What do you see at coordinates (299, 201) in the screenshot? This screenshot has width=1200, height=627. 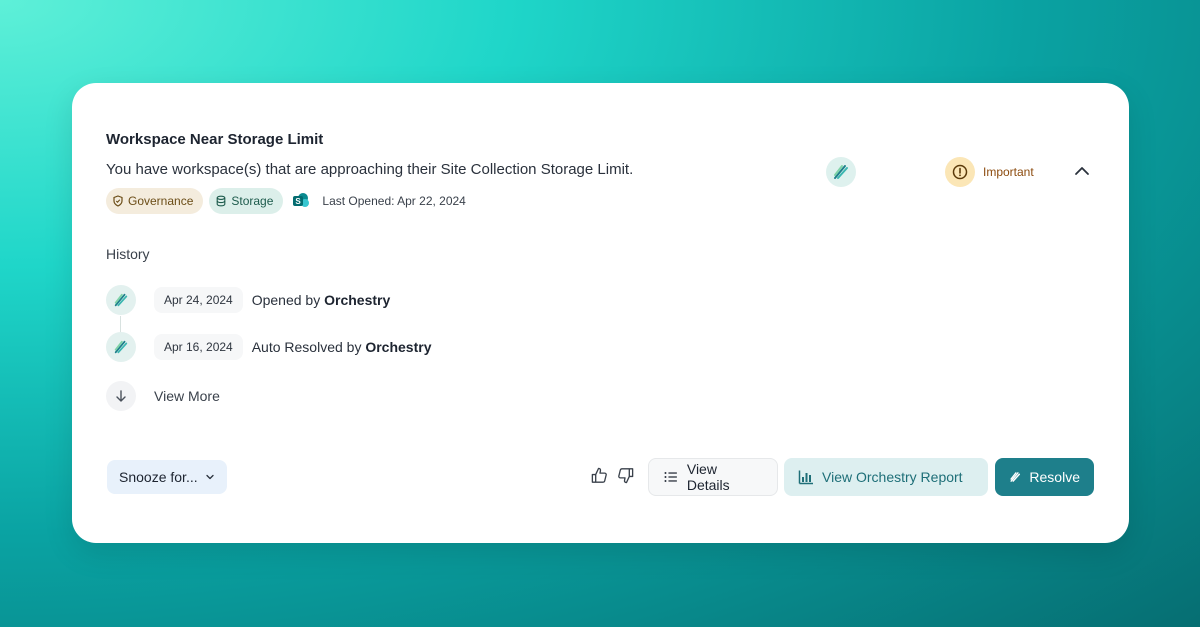 I see `svg-text: S` at bounding box center [299, 201].